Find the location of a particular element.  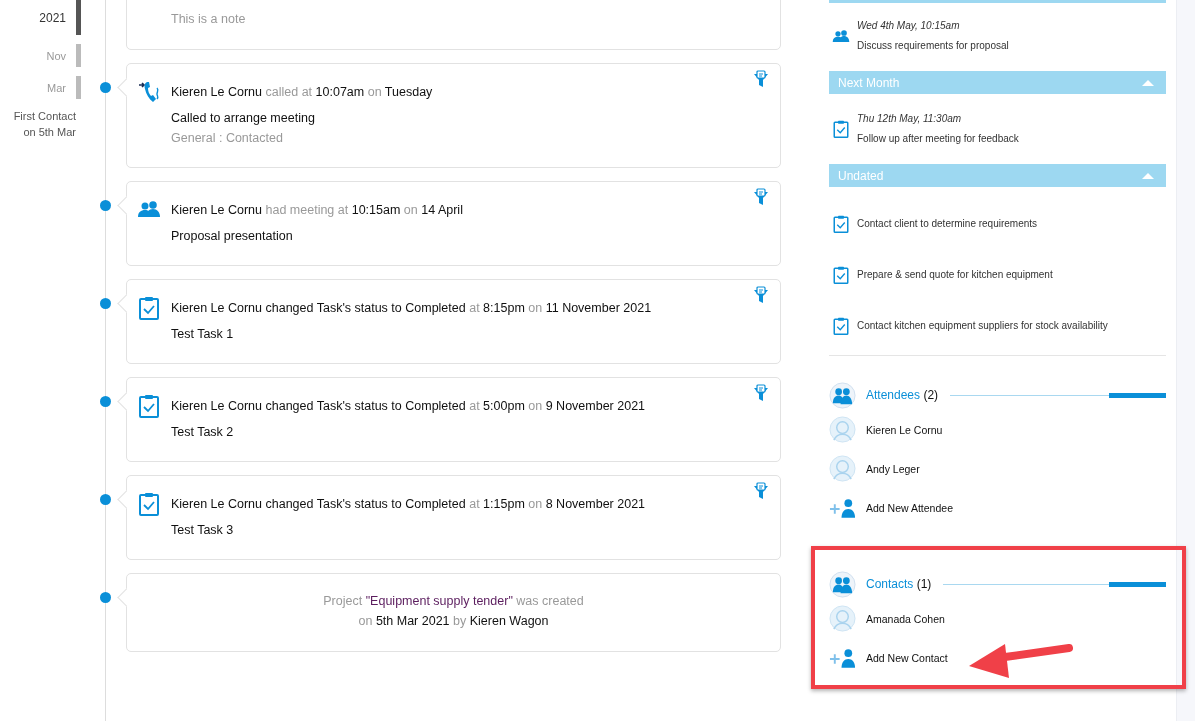

add-link: Add New Contact is located at coordinates (907, 657).